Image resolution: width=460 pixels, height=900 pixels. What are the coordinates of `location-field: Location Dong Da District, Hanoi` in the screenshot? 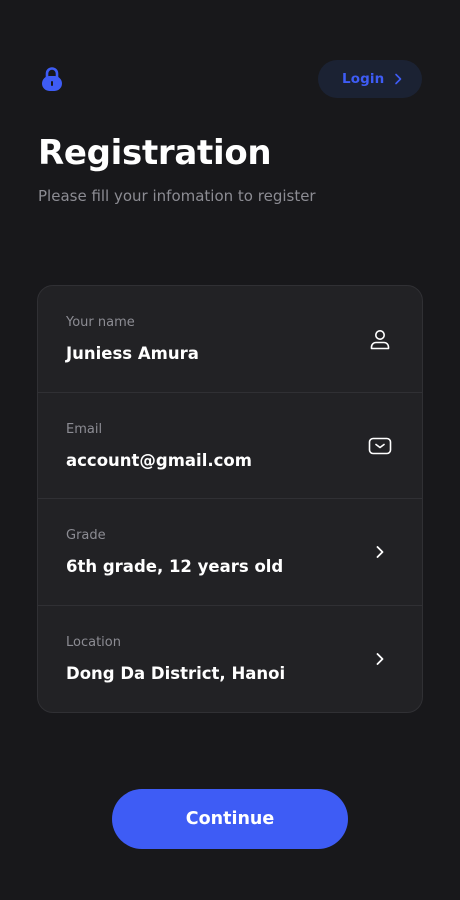 It's located at (230, 659).